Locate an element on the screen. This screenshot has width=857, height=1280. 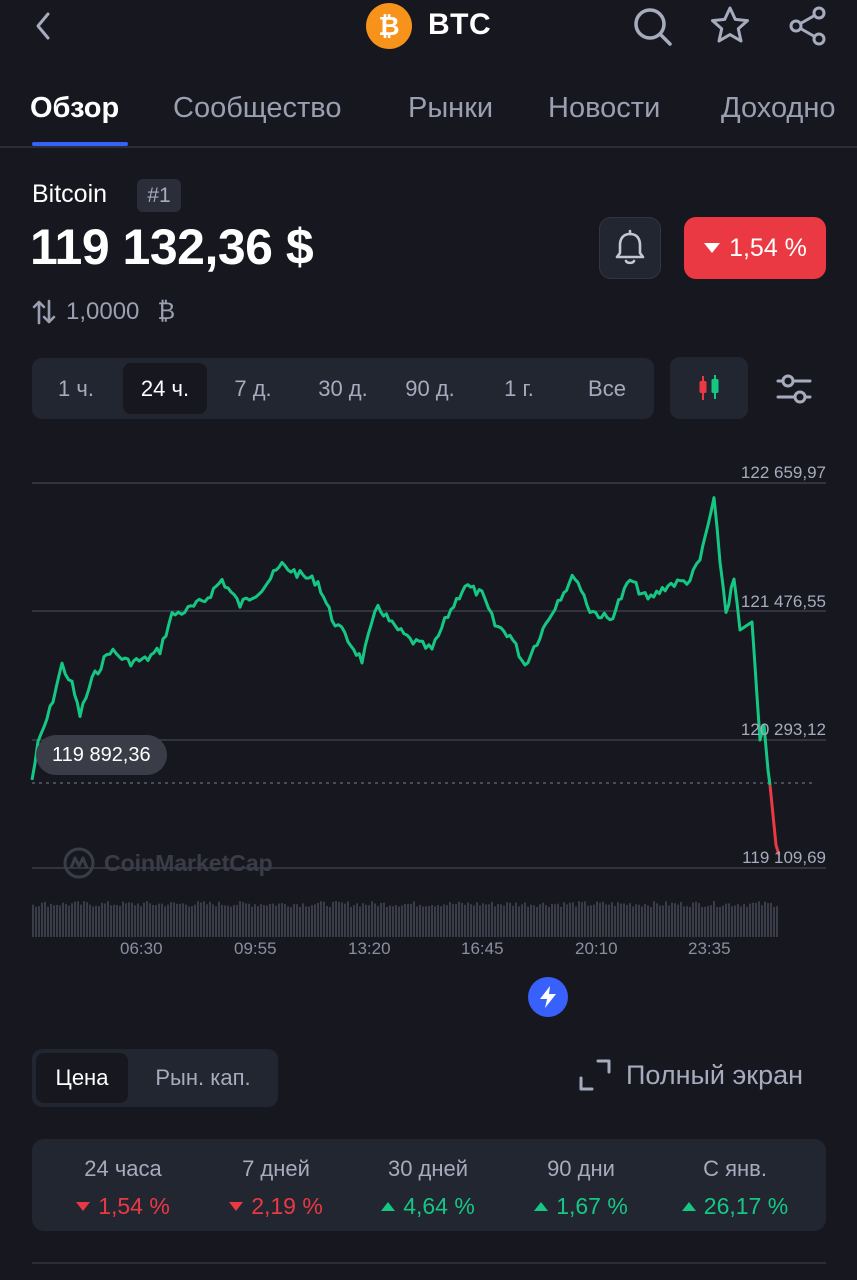
caret-up-icon is located at coordinates (541, 1206).